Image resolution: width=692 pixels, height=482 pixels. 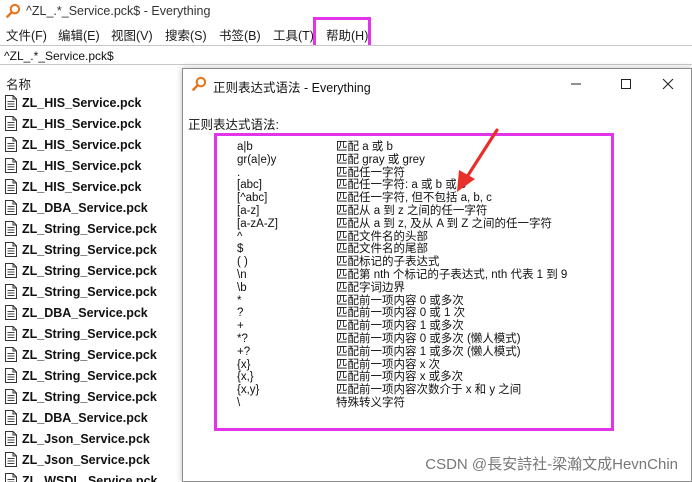 I want to click on file-row: ZL_WSDL_Service.pck, so click(x=91, y=476).